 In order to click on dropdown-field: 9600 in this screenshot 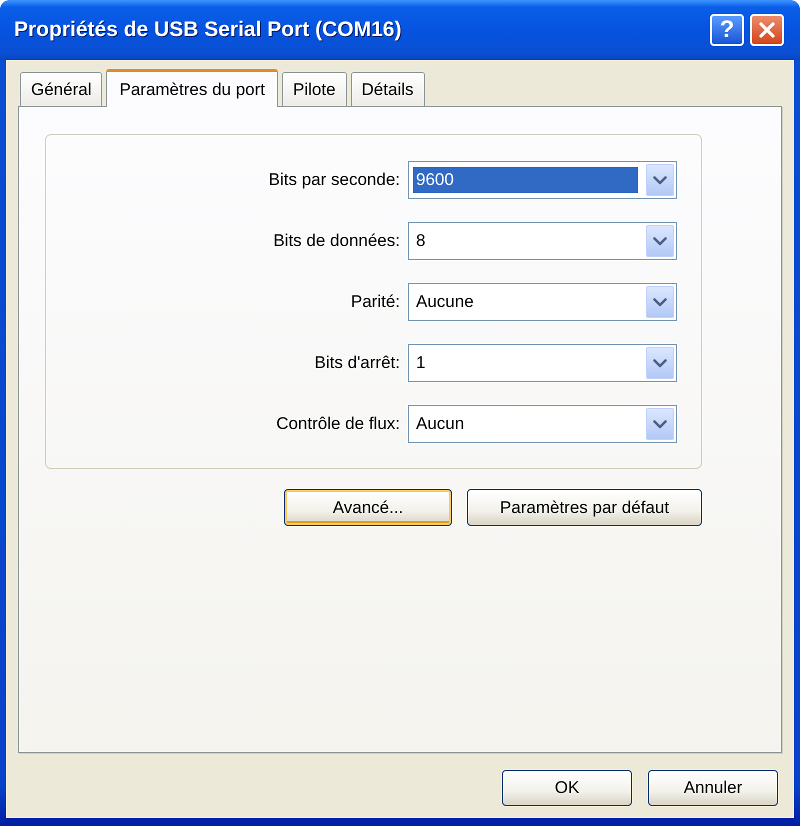, I will do `click(542, 180)`.